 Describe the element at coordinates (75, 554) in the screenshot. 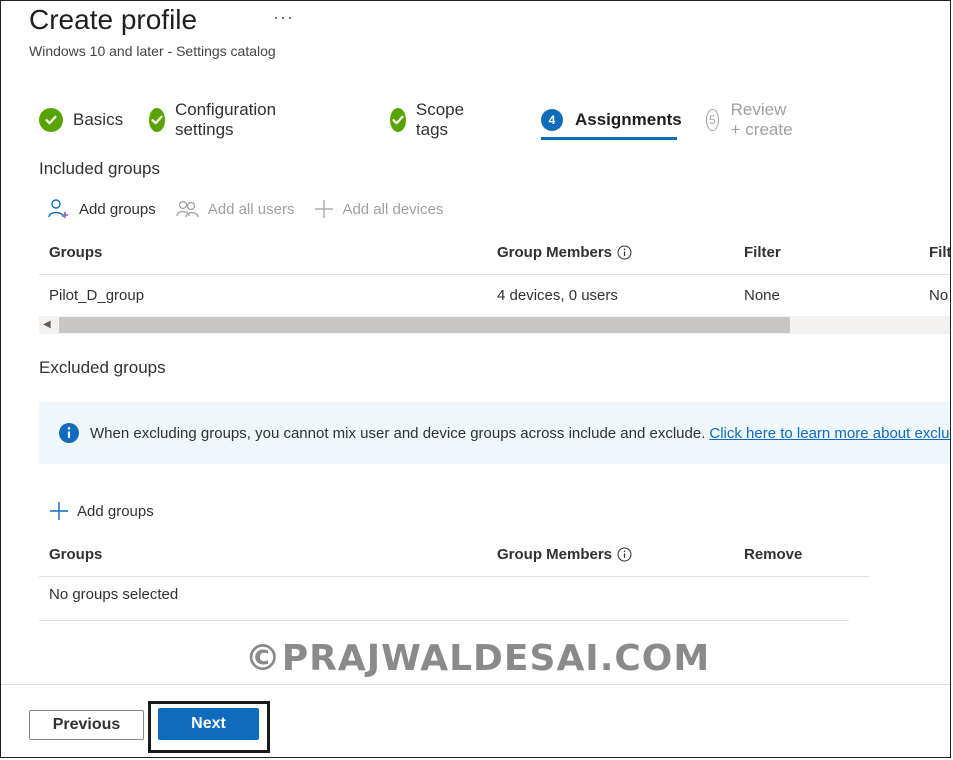

I see `excluded-column-header-groups: Groups` at that location.